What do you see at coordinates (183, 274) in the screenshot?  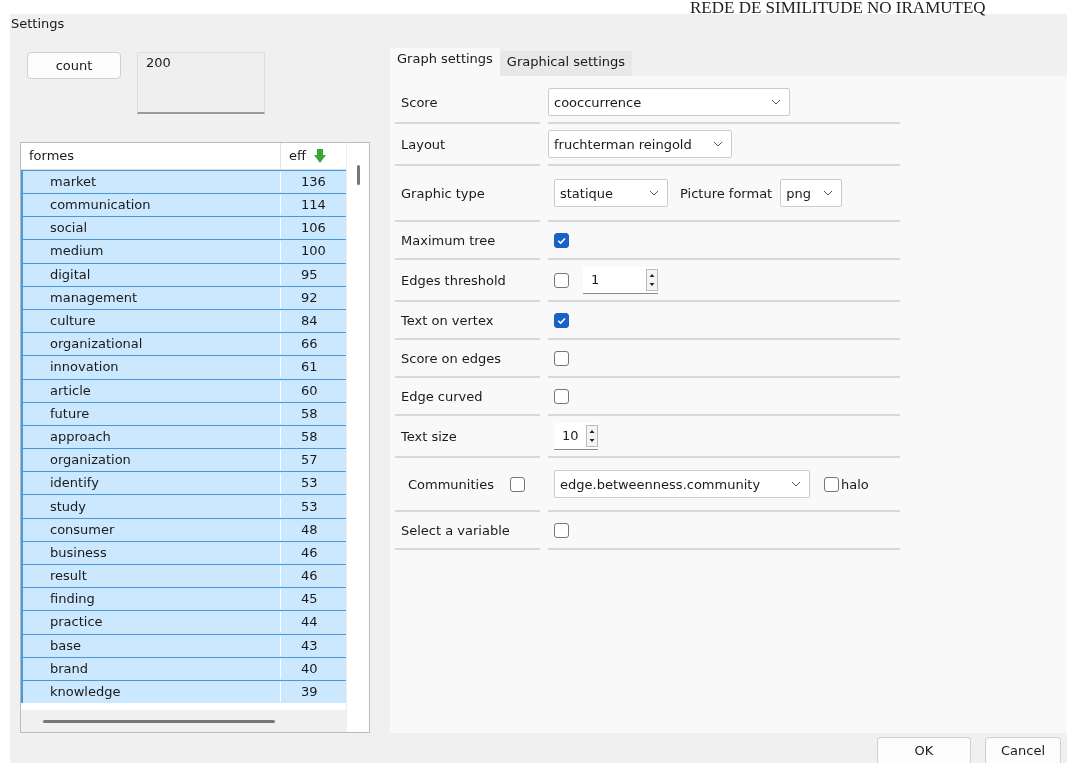 I see `list-row: digital 95` at bounding box center [183, 274].